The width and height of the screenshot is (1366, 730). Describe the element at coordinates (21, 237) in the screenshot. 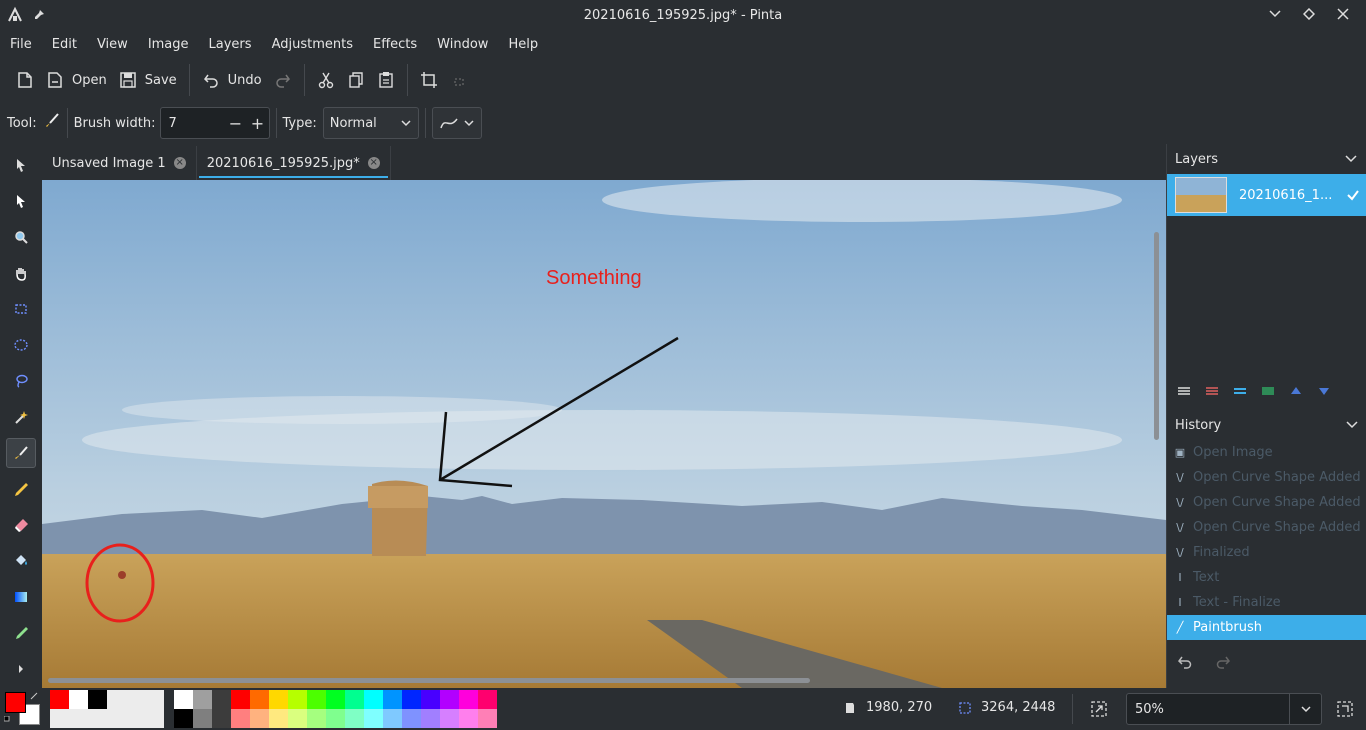

I see `zoom-tool` at that location.